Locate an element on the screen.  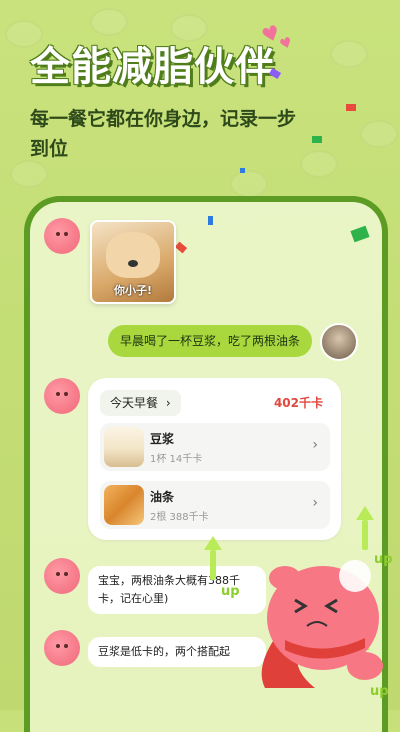
food-name: 油条 is located at coordinates (162, 497).